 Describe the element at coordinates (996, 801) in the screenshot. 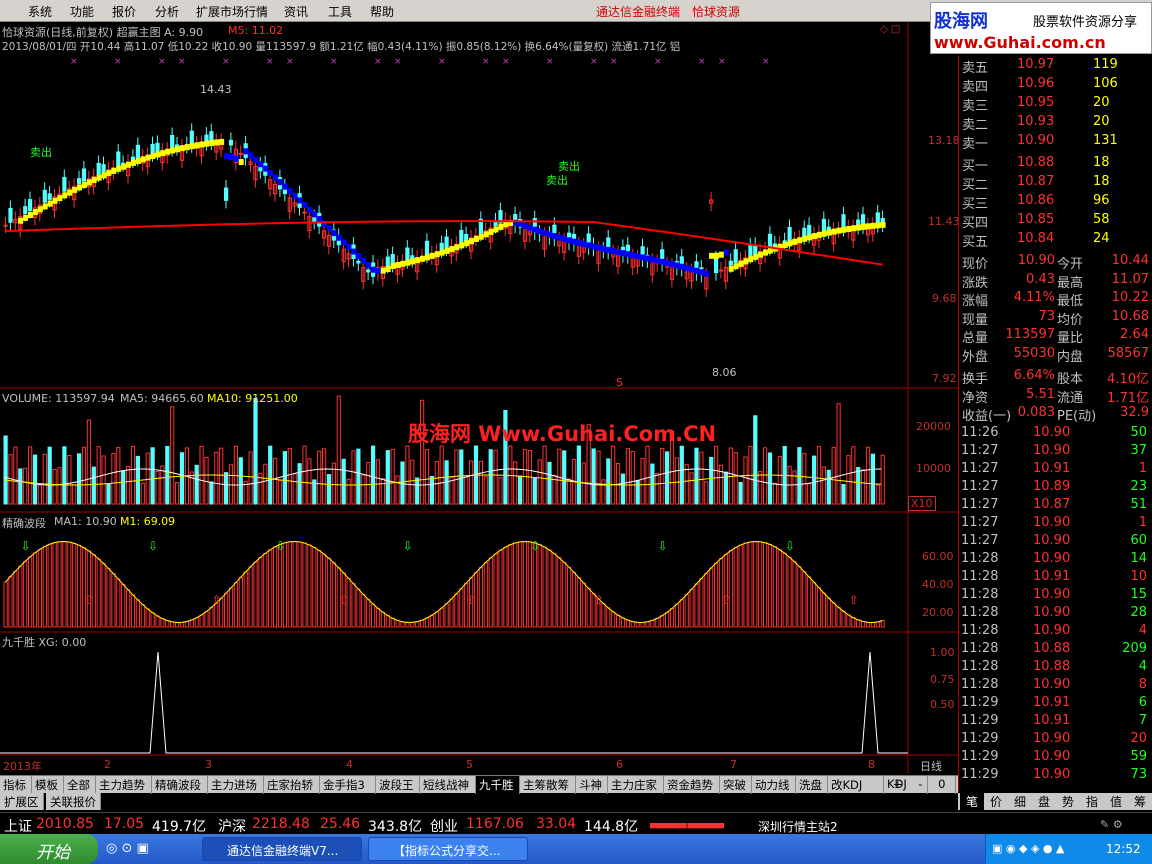

I see `panel-tab-1: 价` at that location.